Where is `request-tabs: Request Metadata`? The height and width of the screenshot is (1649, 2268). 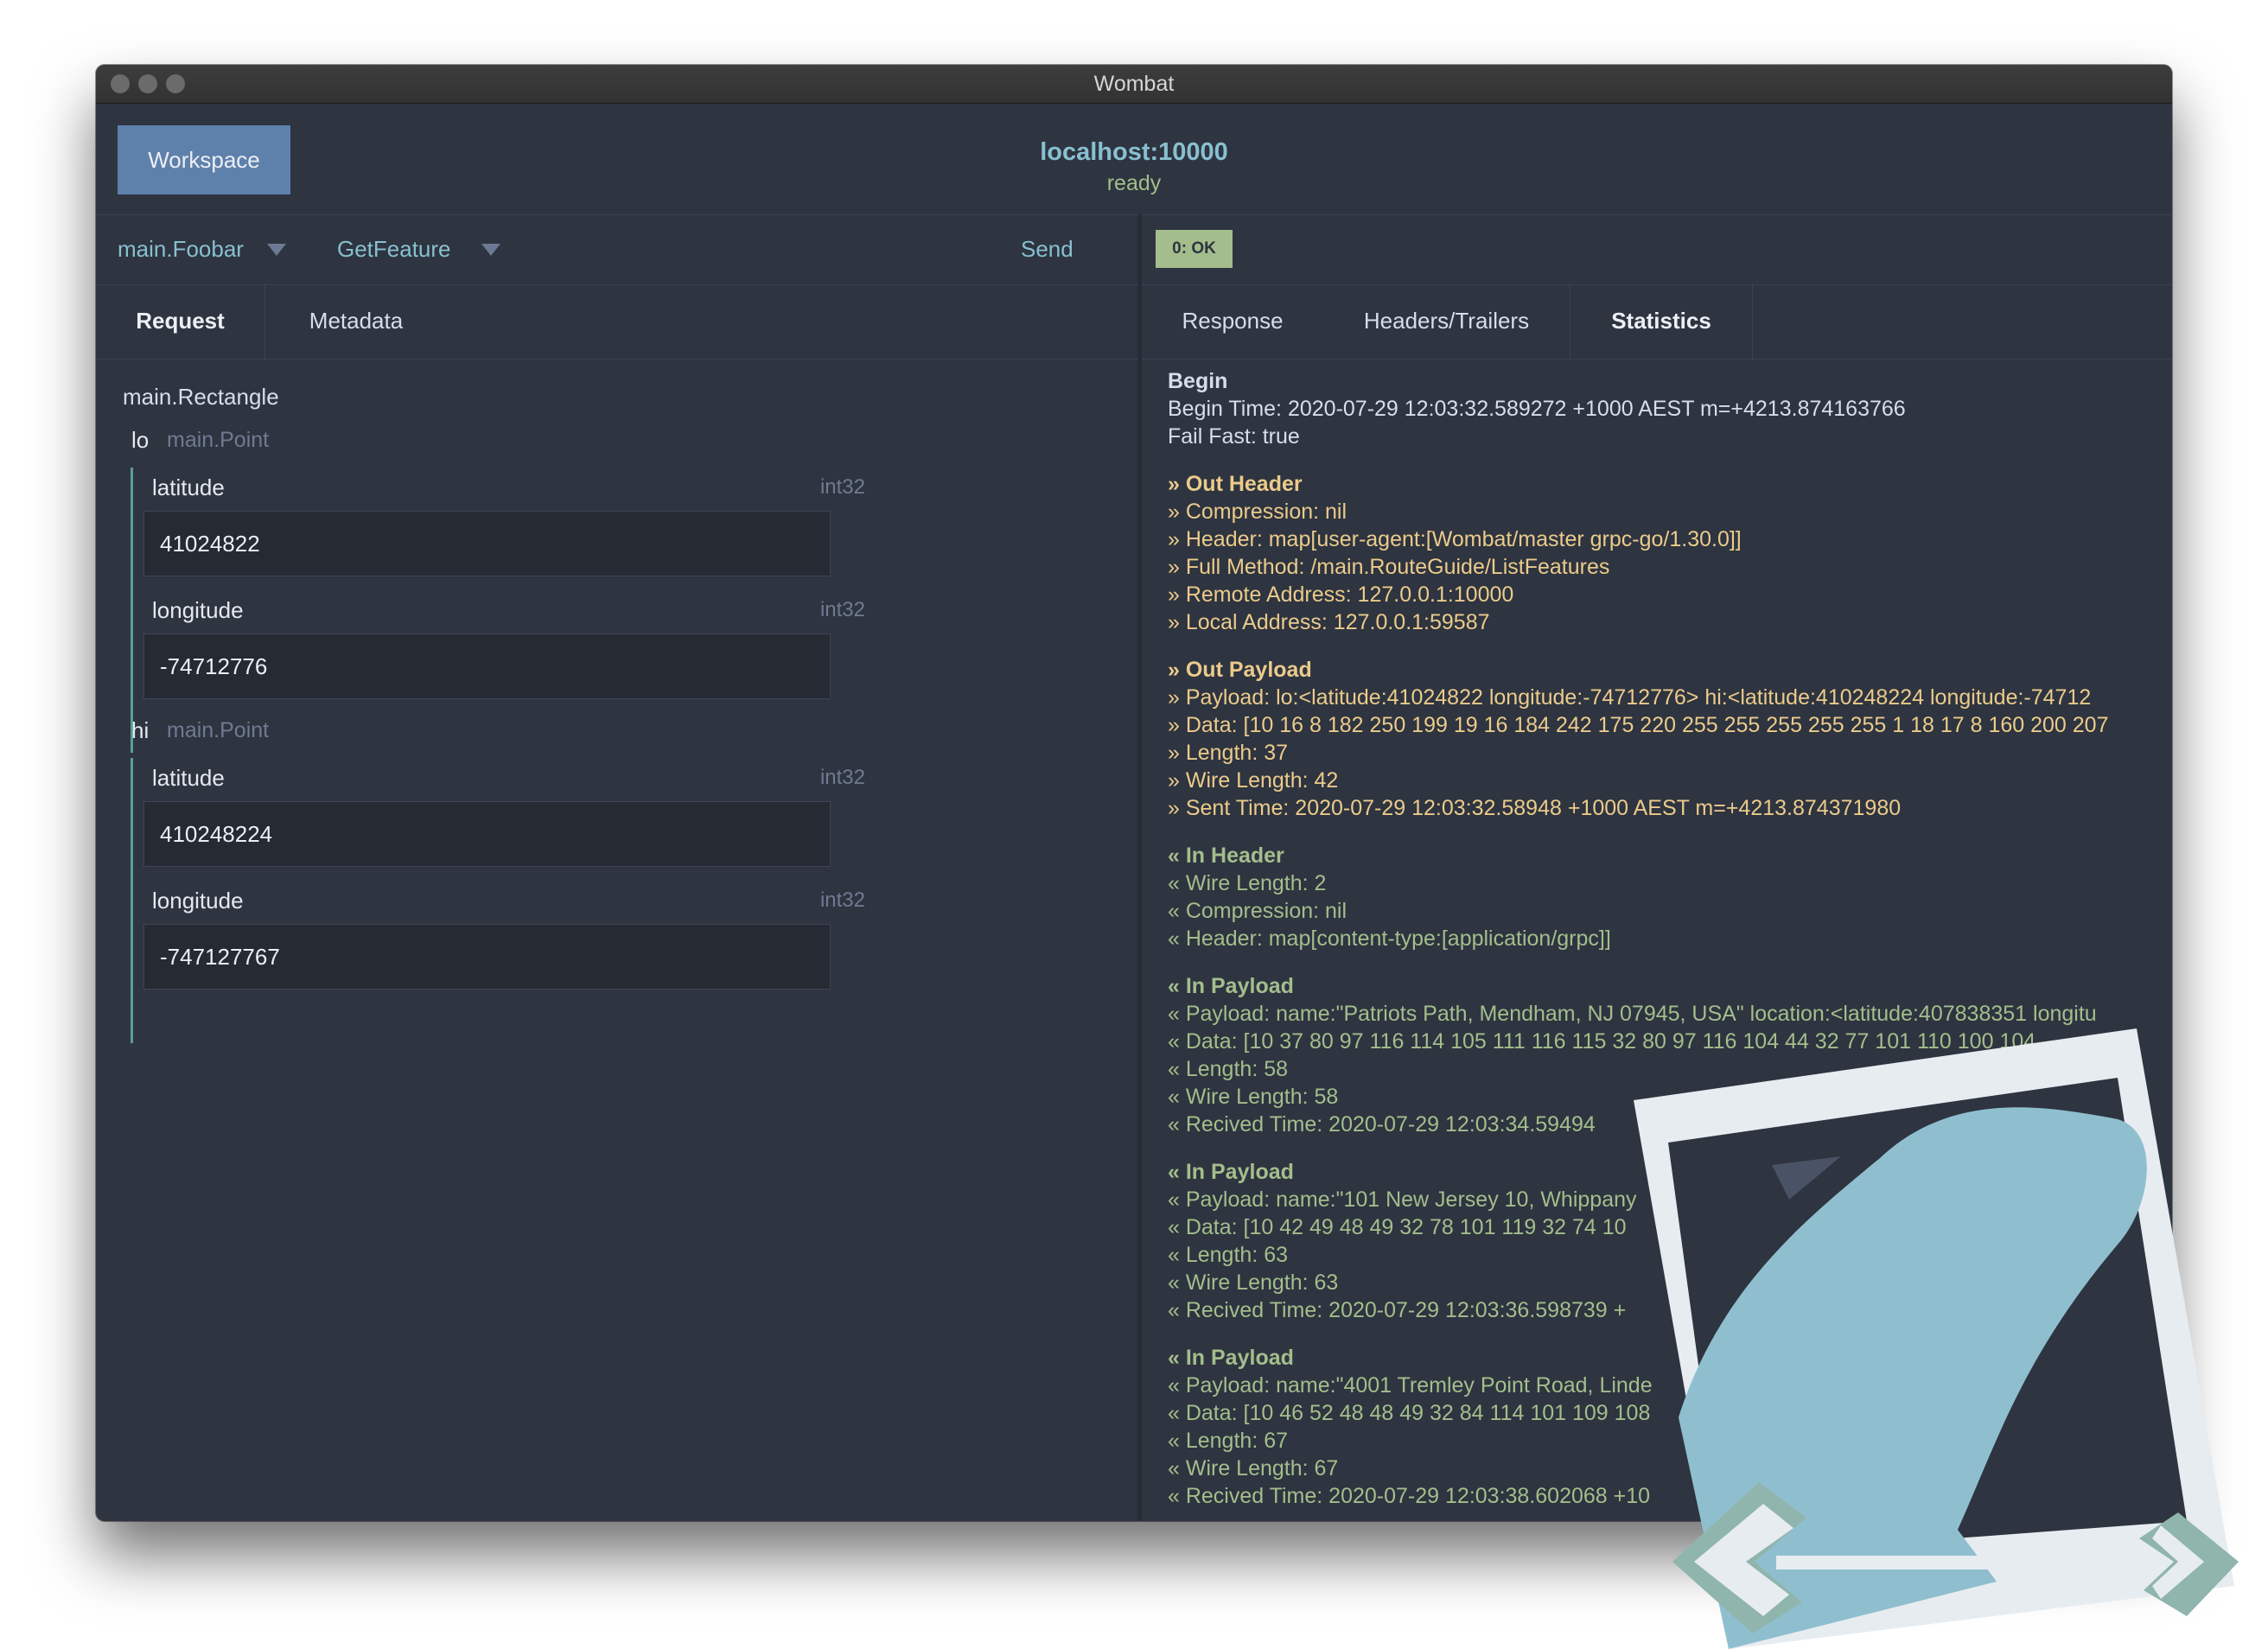
request-tabs: Request Metadata is located at coordinates (616, 322).